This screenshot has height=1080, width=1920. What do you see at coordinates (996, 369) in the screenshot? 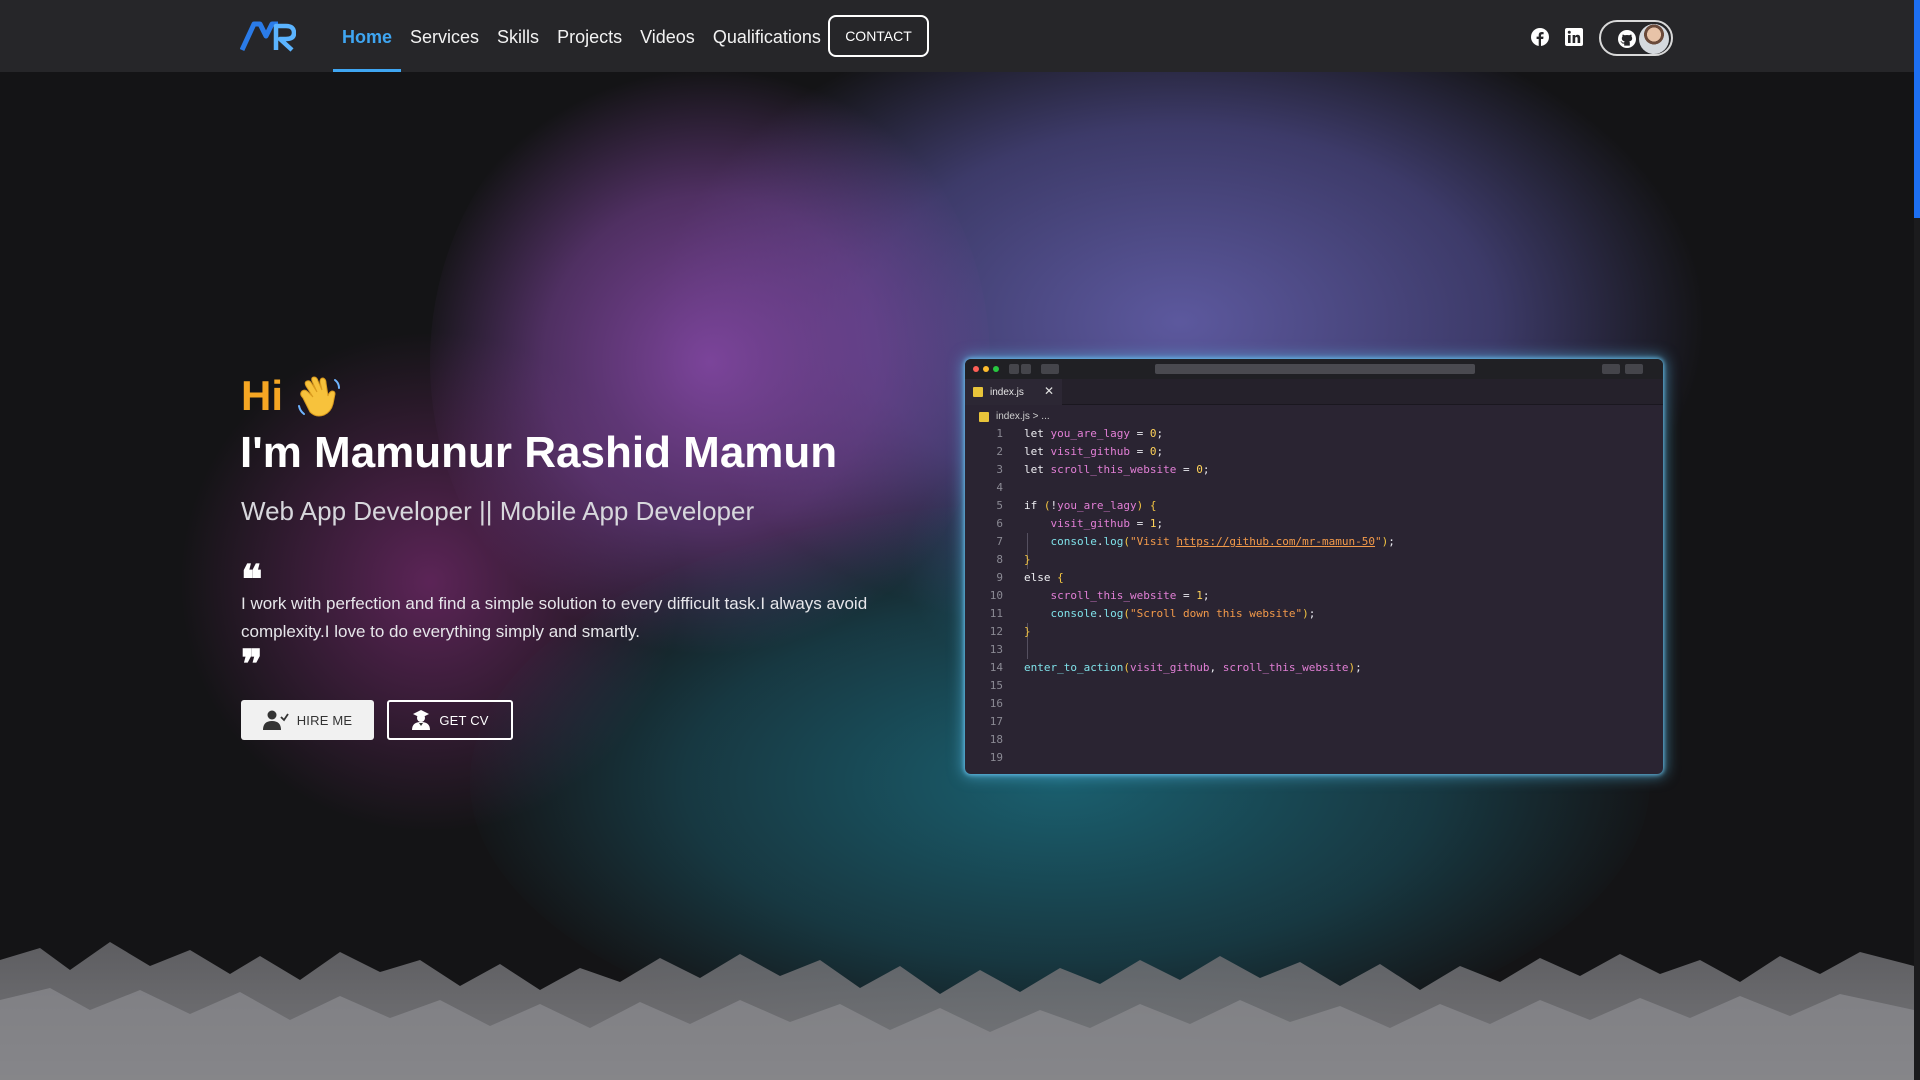
I see `maximize-dot-icon` at bounding box center [996, 369].